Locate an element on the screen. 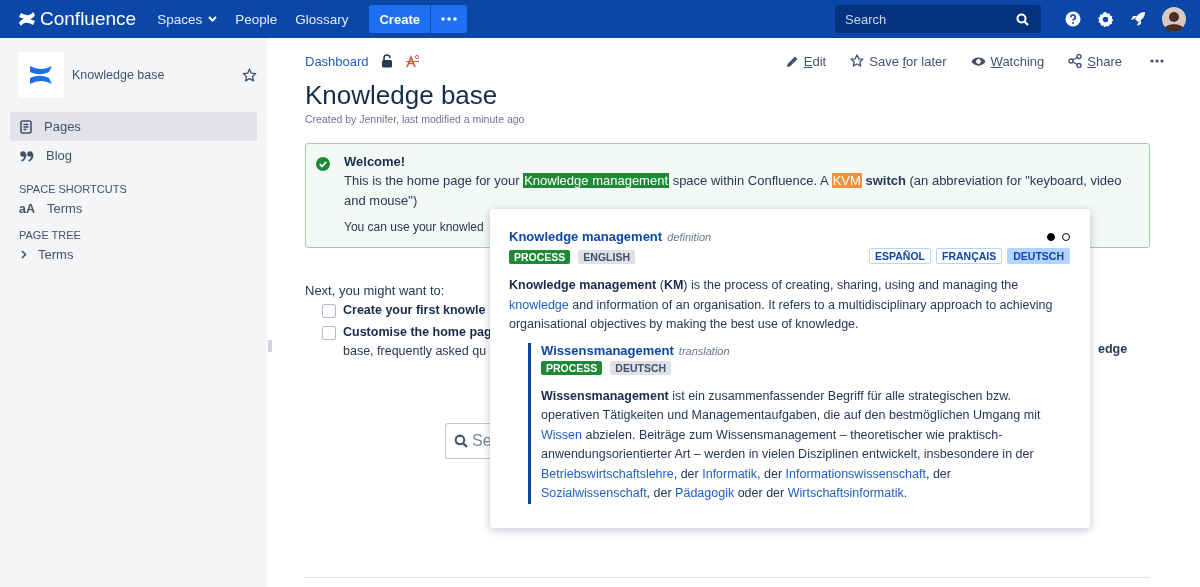 The width and height of the screenshot is (1200, 587). term-link: Betriebswirtschaftslehre is located at coordinates (607, 473).